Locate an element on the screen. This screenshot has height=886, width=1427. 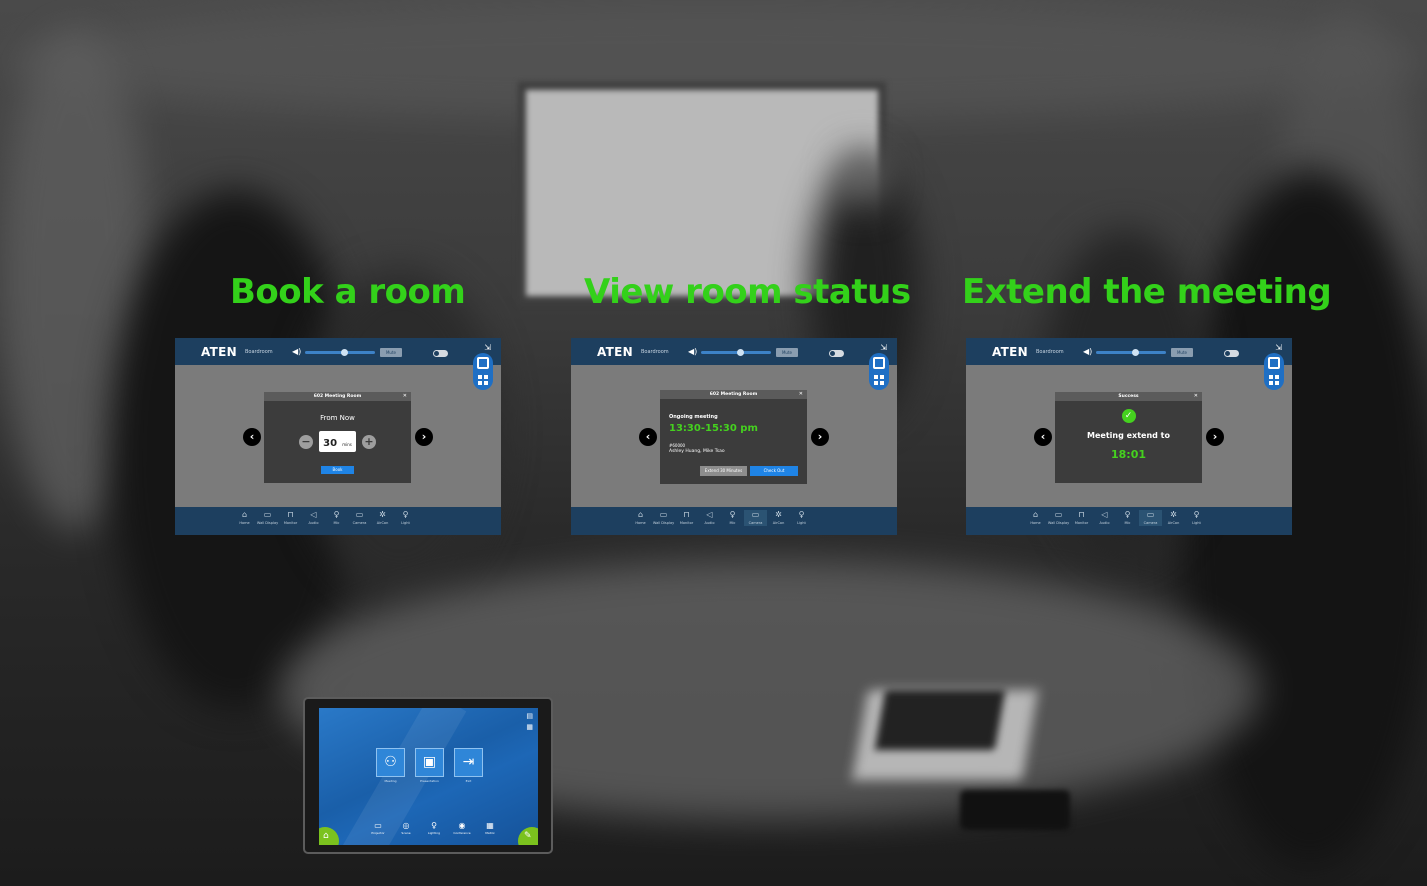
book-button: Book is located at coordinates (337, 470).